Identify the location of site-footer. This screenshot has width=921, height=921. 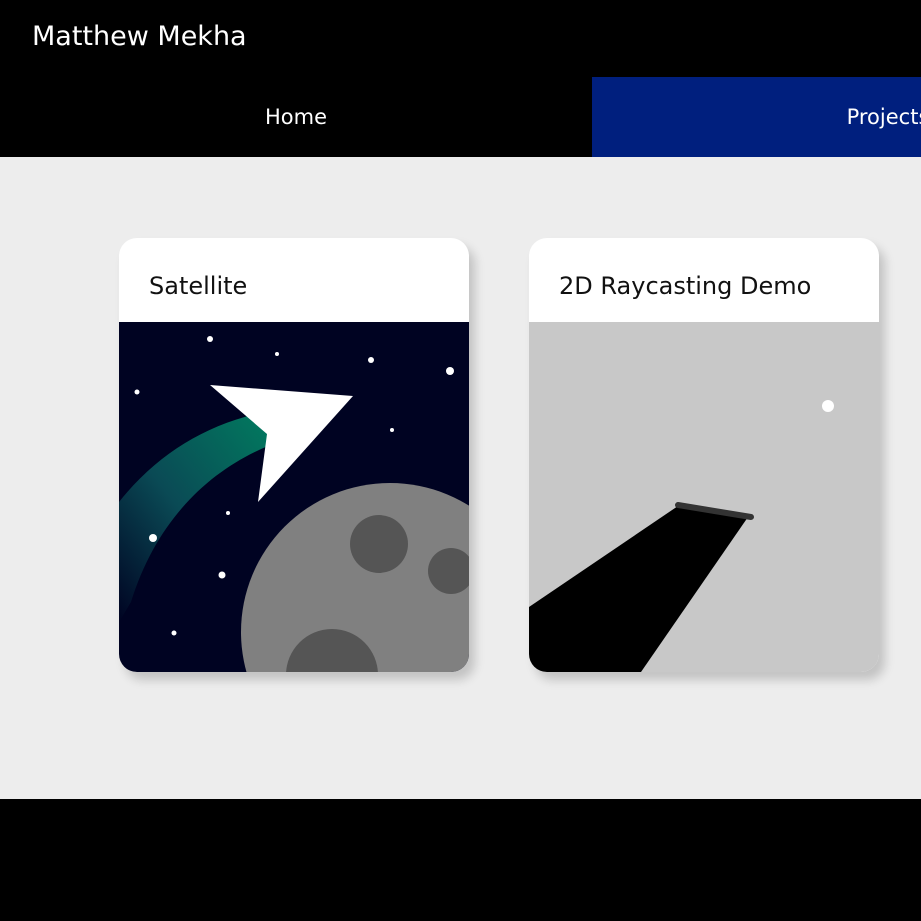
(460, 860).